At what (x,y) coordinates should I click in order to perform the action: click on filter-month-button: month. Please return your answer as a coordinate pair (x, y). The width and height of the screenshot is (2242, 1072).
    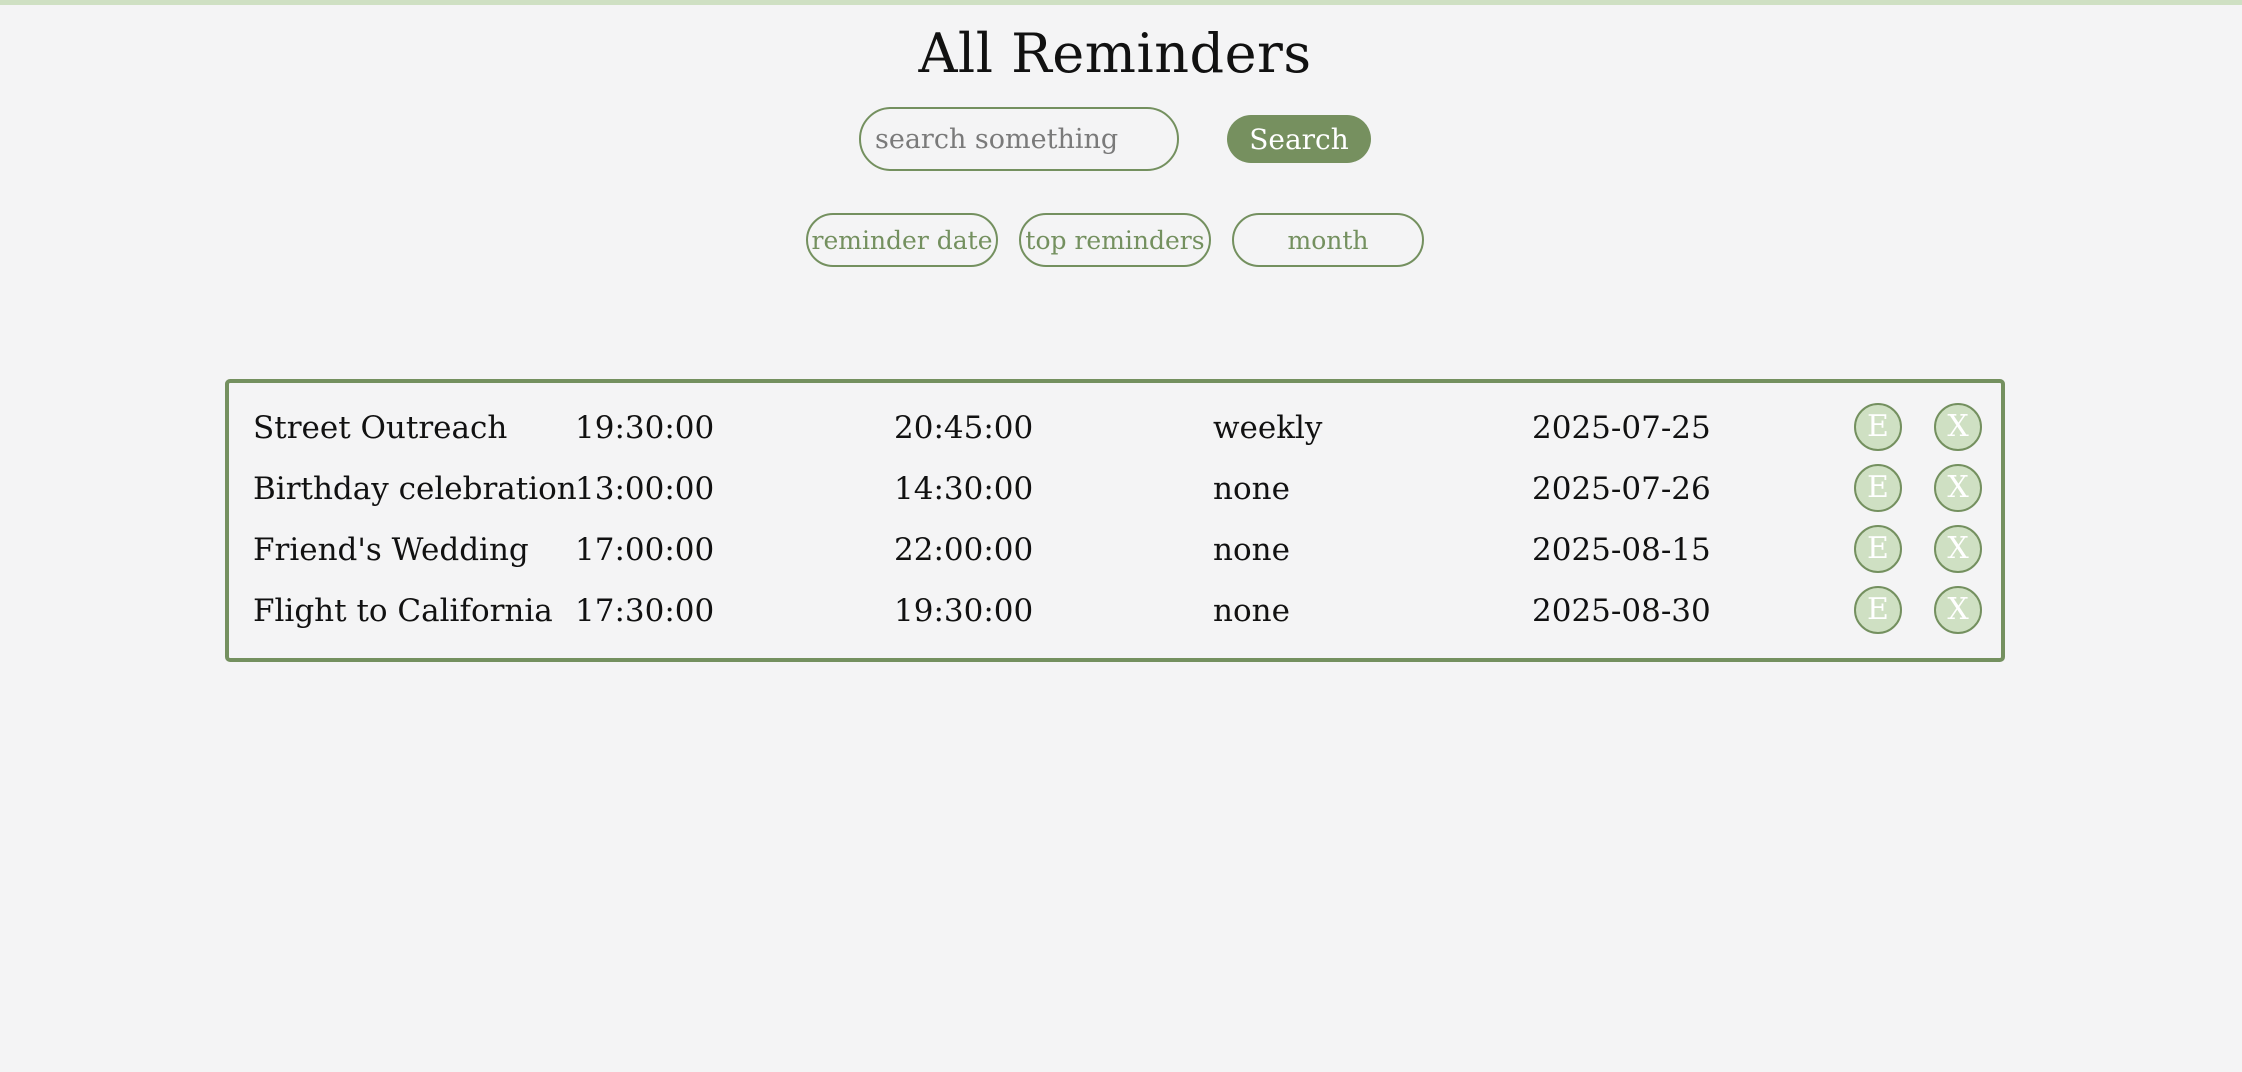
    Looking at the image, I should click on (1328, 240).